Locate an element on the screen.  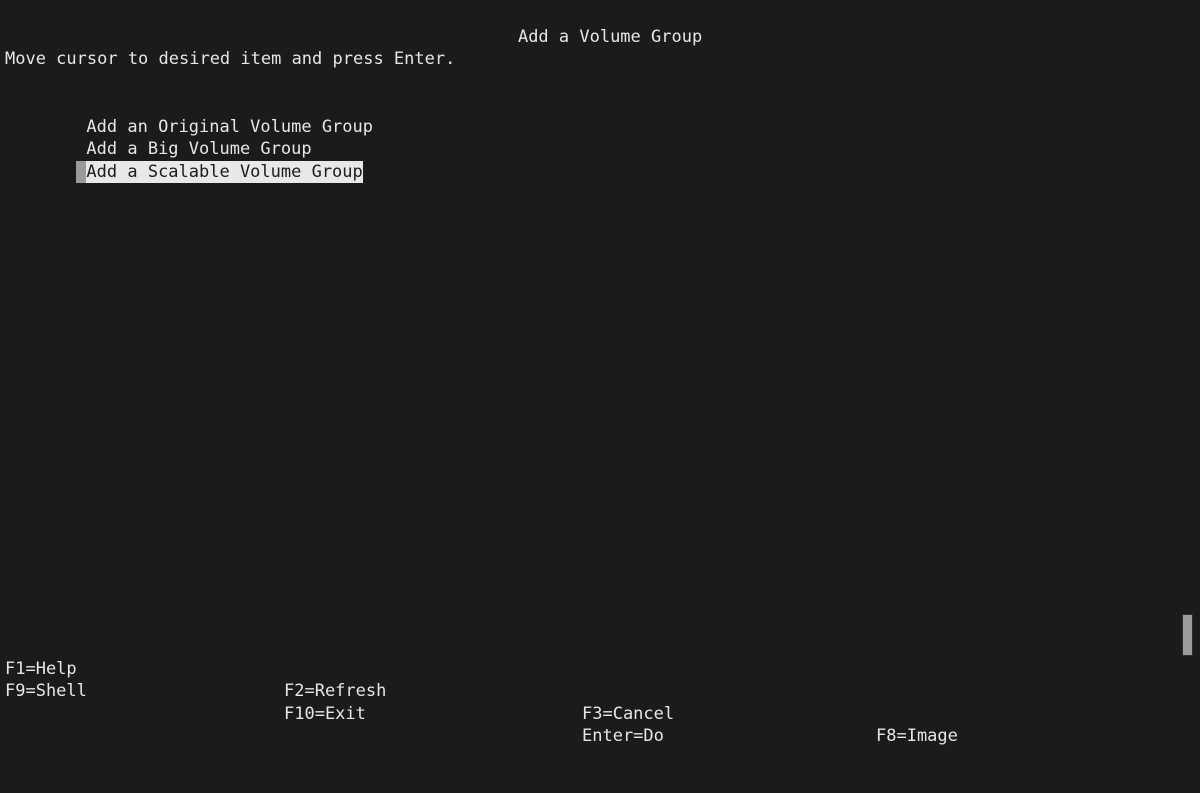
page-title: Add a Volume Group is located at coordinates (610, 36).